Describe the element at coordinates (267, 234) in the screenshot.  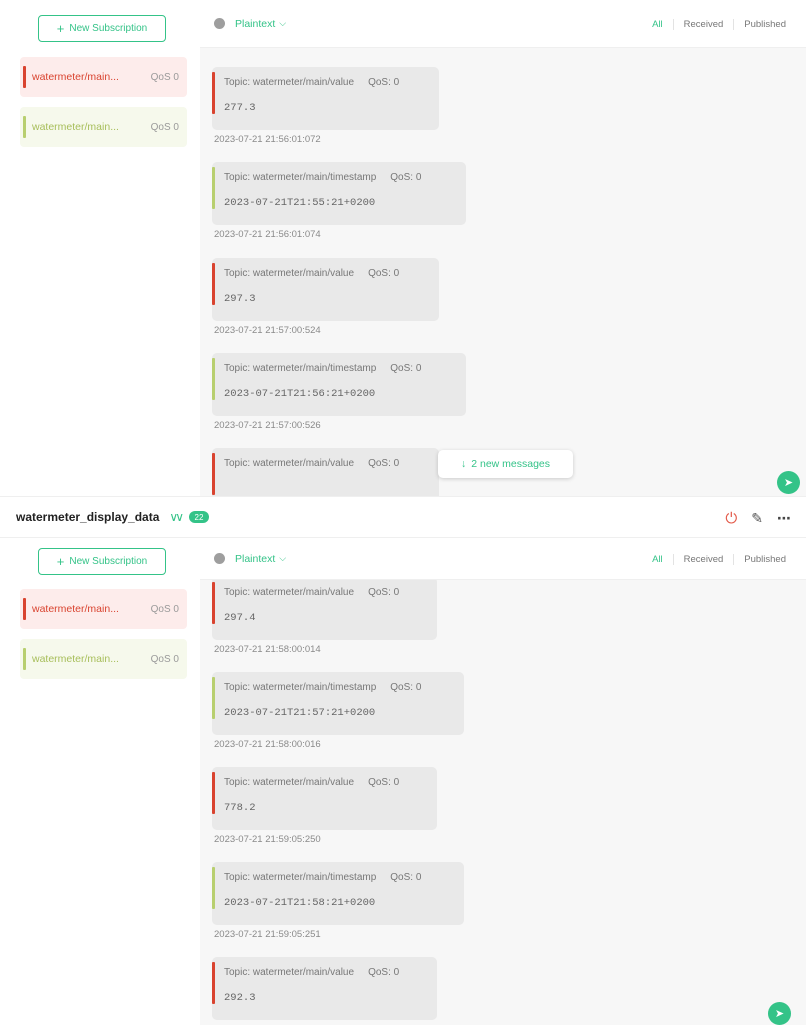
I see `message-timestamp: 2023-07-21 21:56:01:074` at that location.